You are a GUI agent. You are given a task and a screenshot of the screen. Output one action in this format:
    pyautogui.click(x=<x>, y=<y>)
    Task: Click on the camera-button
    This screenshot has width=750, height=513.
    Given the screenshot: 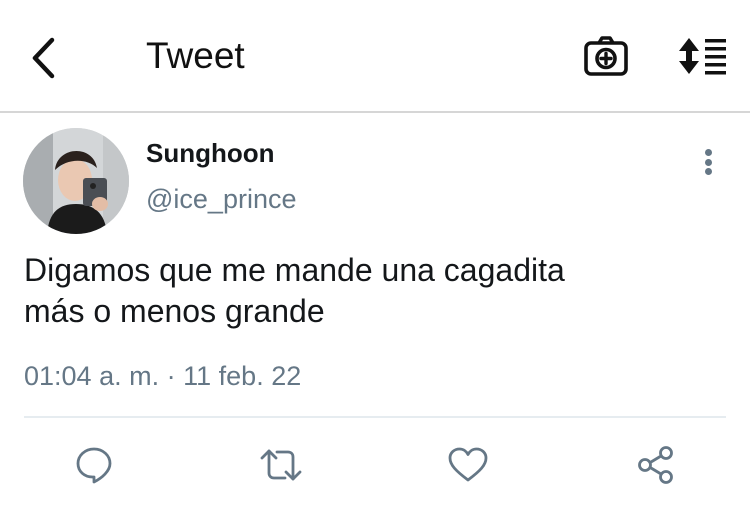 What is the action you would take?
    pyautogui.click(x=606, y=57)
    